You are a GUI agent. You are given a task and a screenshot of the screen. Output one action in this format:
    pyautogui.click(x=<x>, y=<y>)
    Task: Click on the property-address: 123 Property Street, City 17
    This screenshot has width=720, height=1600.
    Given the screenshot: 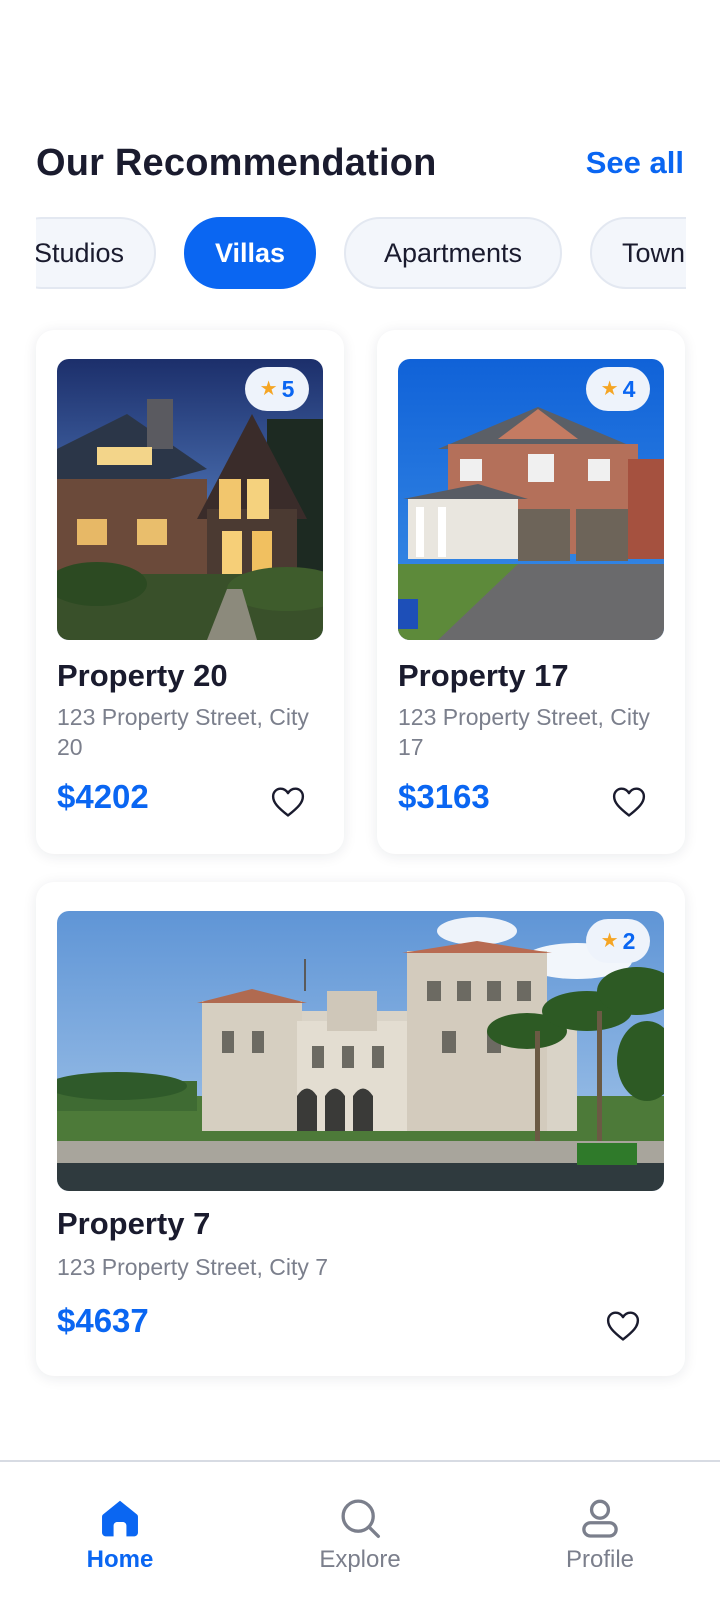 What is the action you would take?
    pyautogui.click(x=524, y=732)
    